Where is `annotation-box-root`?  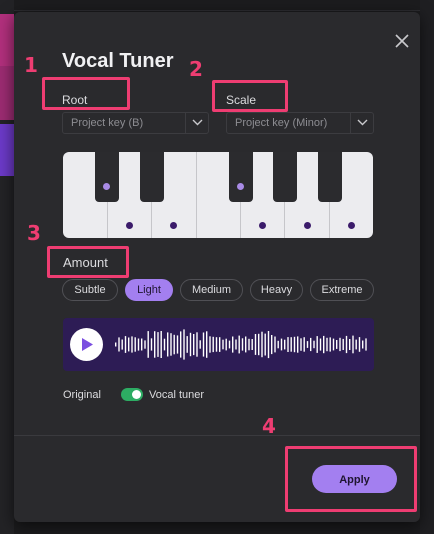 annotation-box-root is located at coordinates (86, 93).